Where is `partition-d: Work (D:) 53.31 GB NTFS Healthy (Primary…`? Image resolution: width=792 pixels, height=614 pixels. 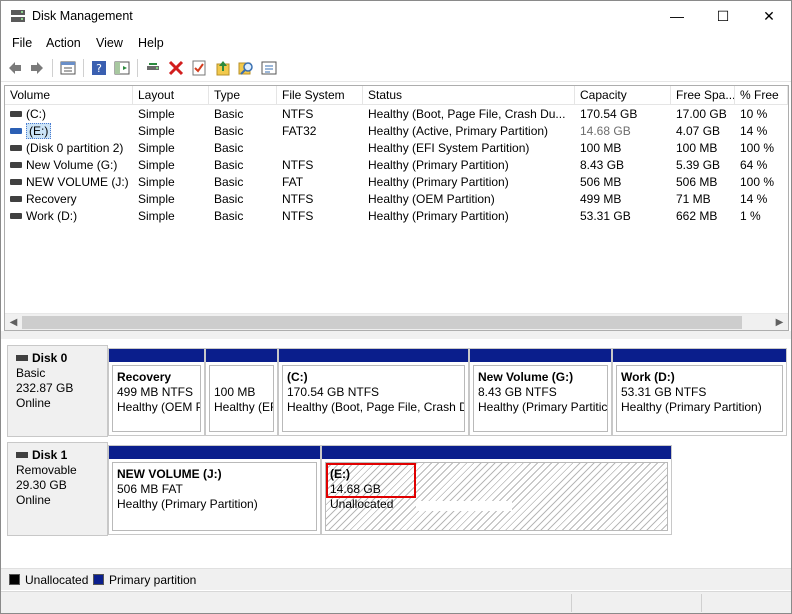 partition-d: Work (D:) 53.31 GB NTFS Healthy (Primary… is located at coordinates (699, 392).